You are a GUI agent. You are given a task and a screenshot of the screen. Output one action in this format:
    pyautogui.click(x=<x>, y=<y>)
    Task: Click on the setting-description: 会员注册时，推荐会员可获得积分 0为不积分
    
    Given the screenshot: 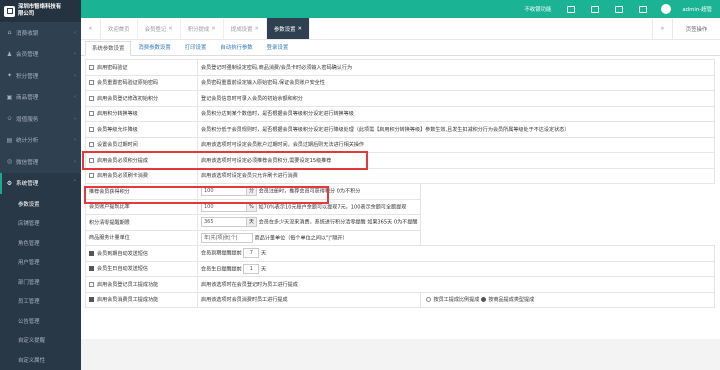 What is the action you would take?
    pyautogui.click(x=310, y=192)
    